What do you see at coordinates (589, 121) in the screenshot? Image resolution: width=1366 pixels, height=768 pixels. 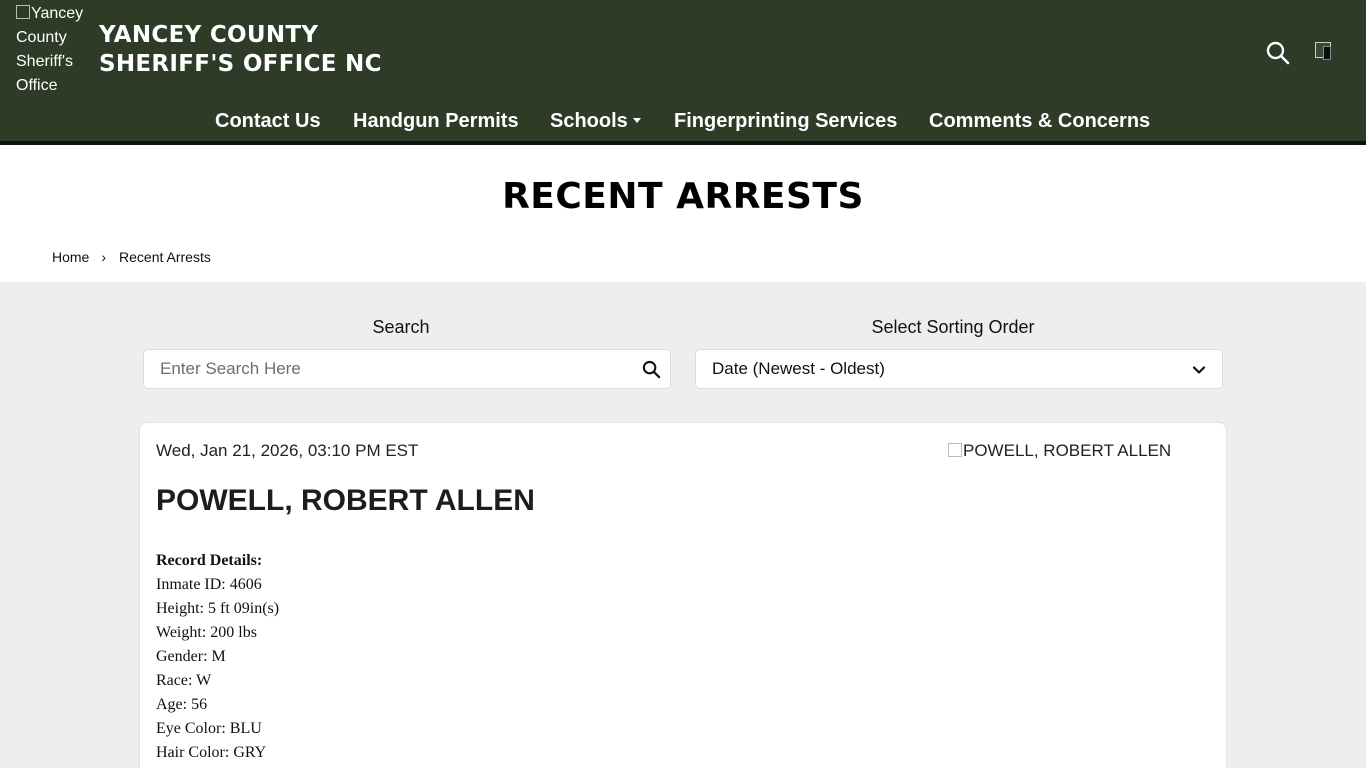 I see `nav-schools-label: Schools` at bounding box center [589, 121].